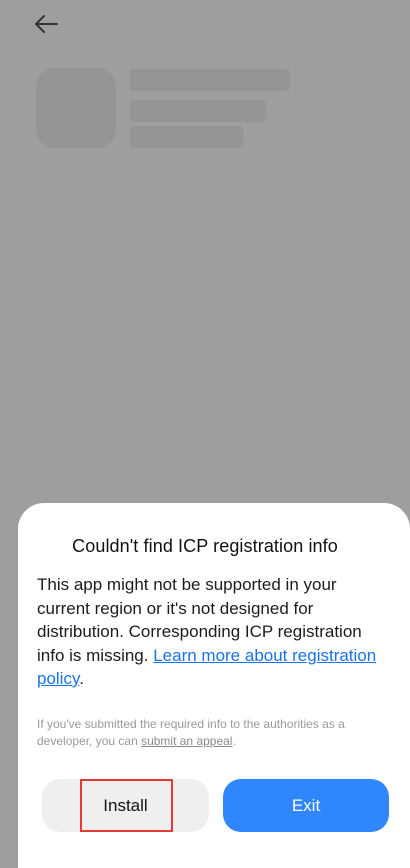  I want to click on arrow-left-icon, so click(46, 24).